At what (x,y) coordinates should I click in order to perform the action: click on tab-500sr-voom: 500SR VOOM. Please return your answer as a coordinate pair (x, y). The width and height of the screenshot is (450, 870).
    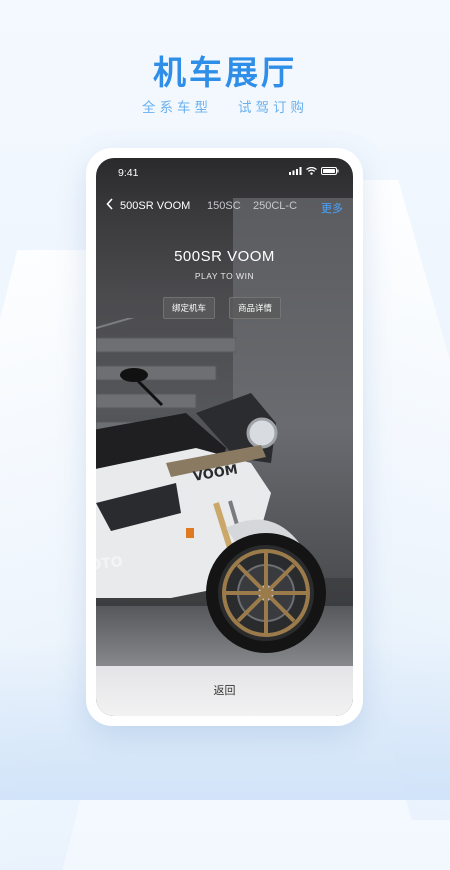
    Looking at the image, I should click on (155, 206).